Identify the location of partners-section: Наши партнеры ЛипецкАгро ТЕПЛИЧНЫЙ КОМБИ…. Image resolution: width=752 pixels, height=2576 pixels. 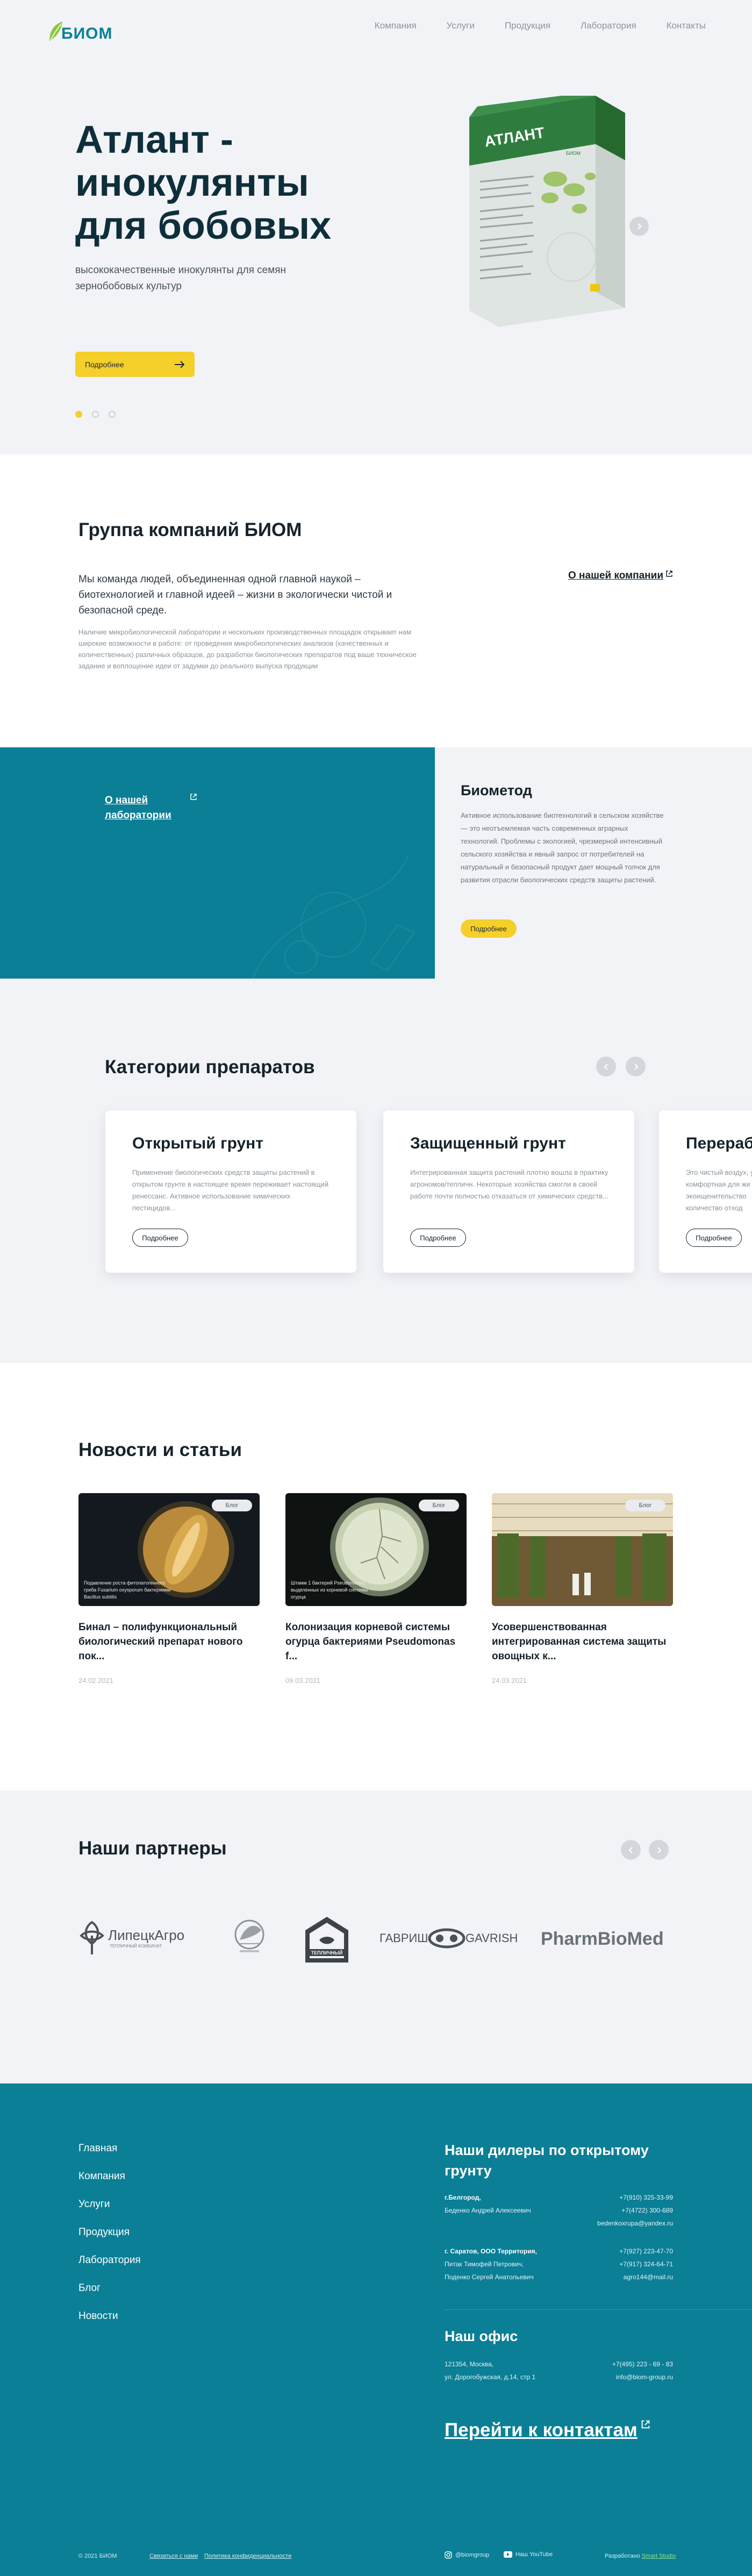
(376, 1936).